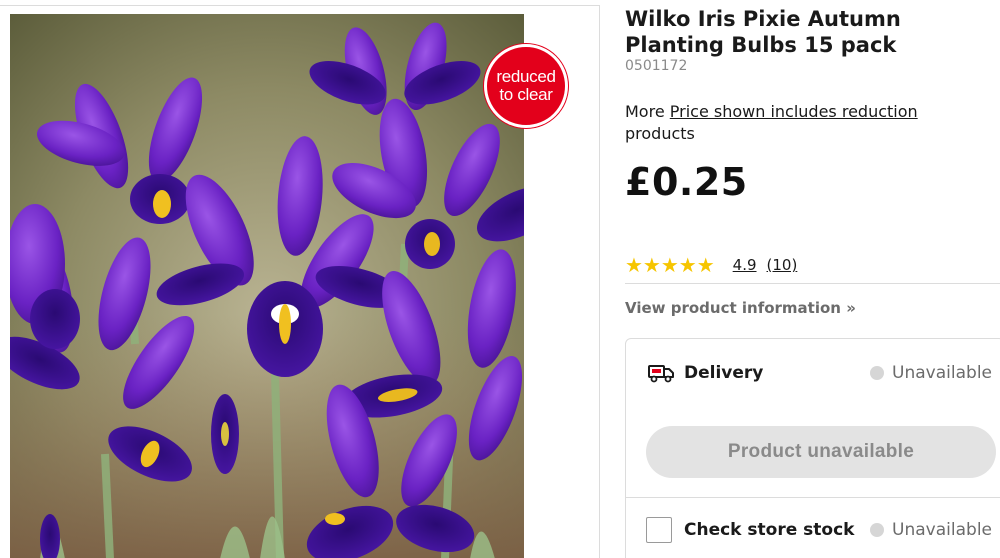 The width and height of the screenshot is (1000, 558). Describe the element at coordinates (821, 452) in the screenshot. I see `product-unavailable-button: Product unavailable` at that location.